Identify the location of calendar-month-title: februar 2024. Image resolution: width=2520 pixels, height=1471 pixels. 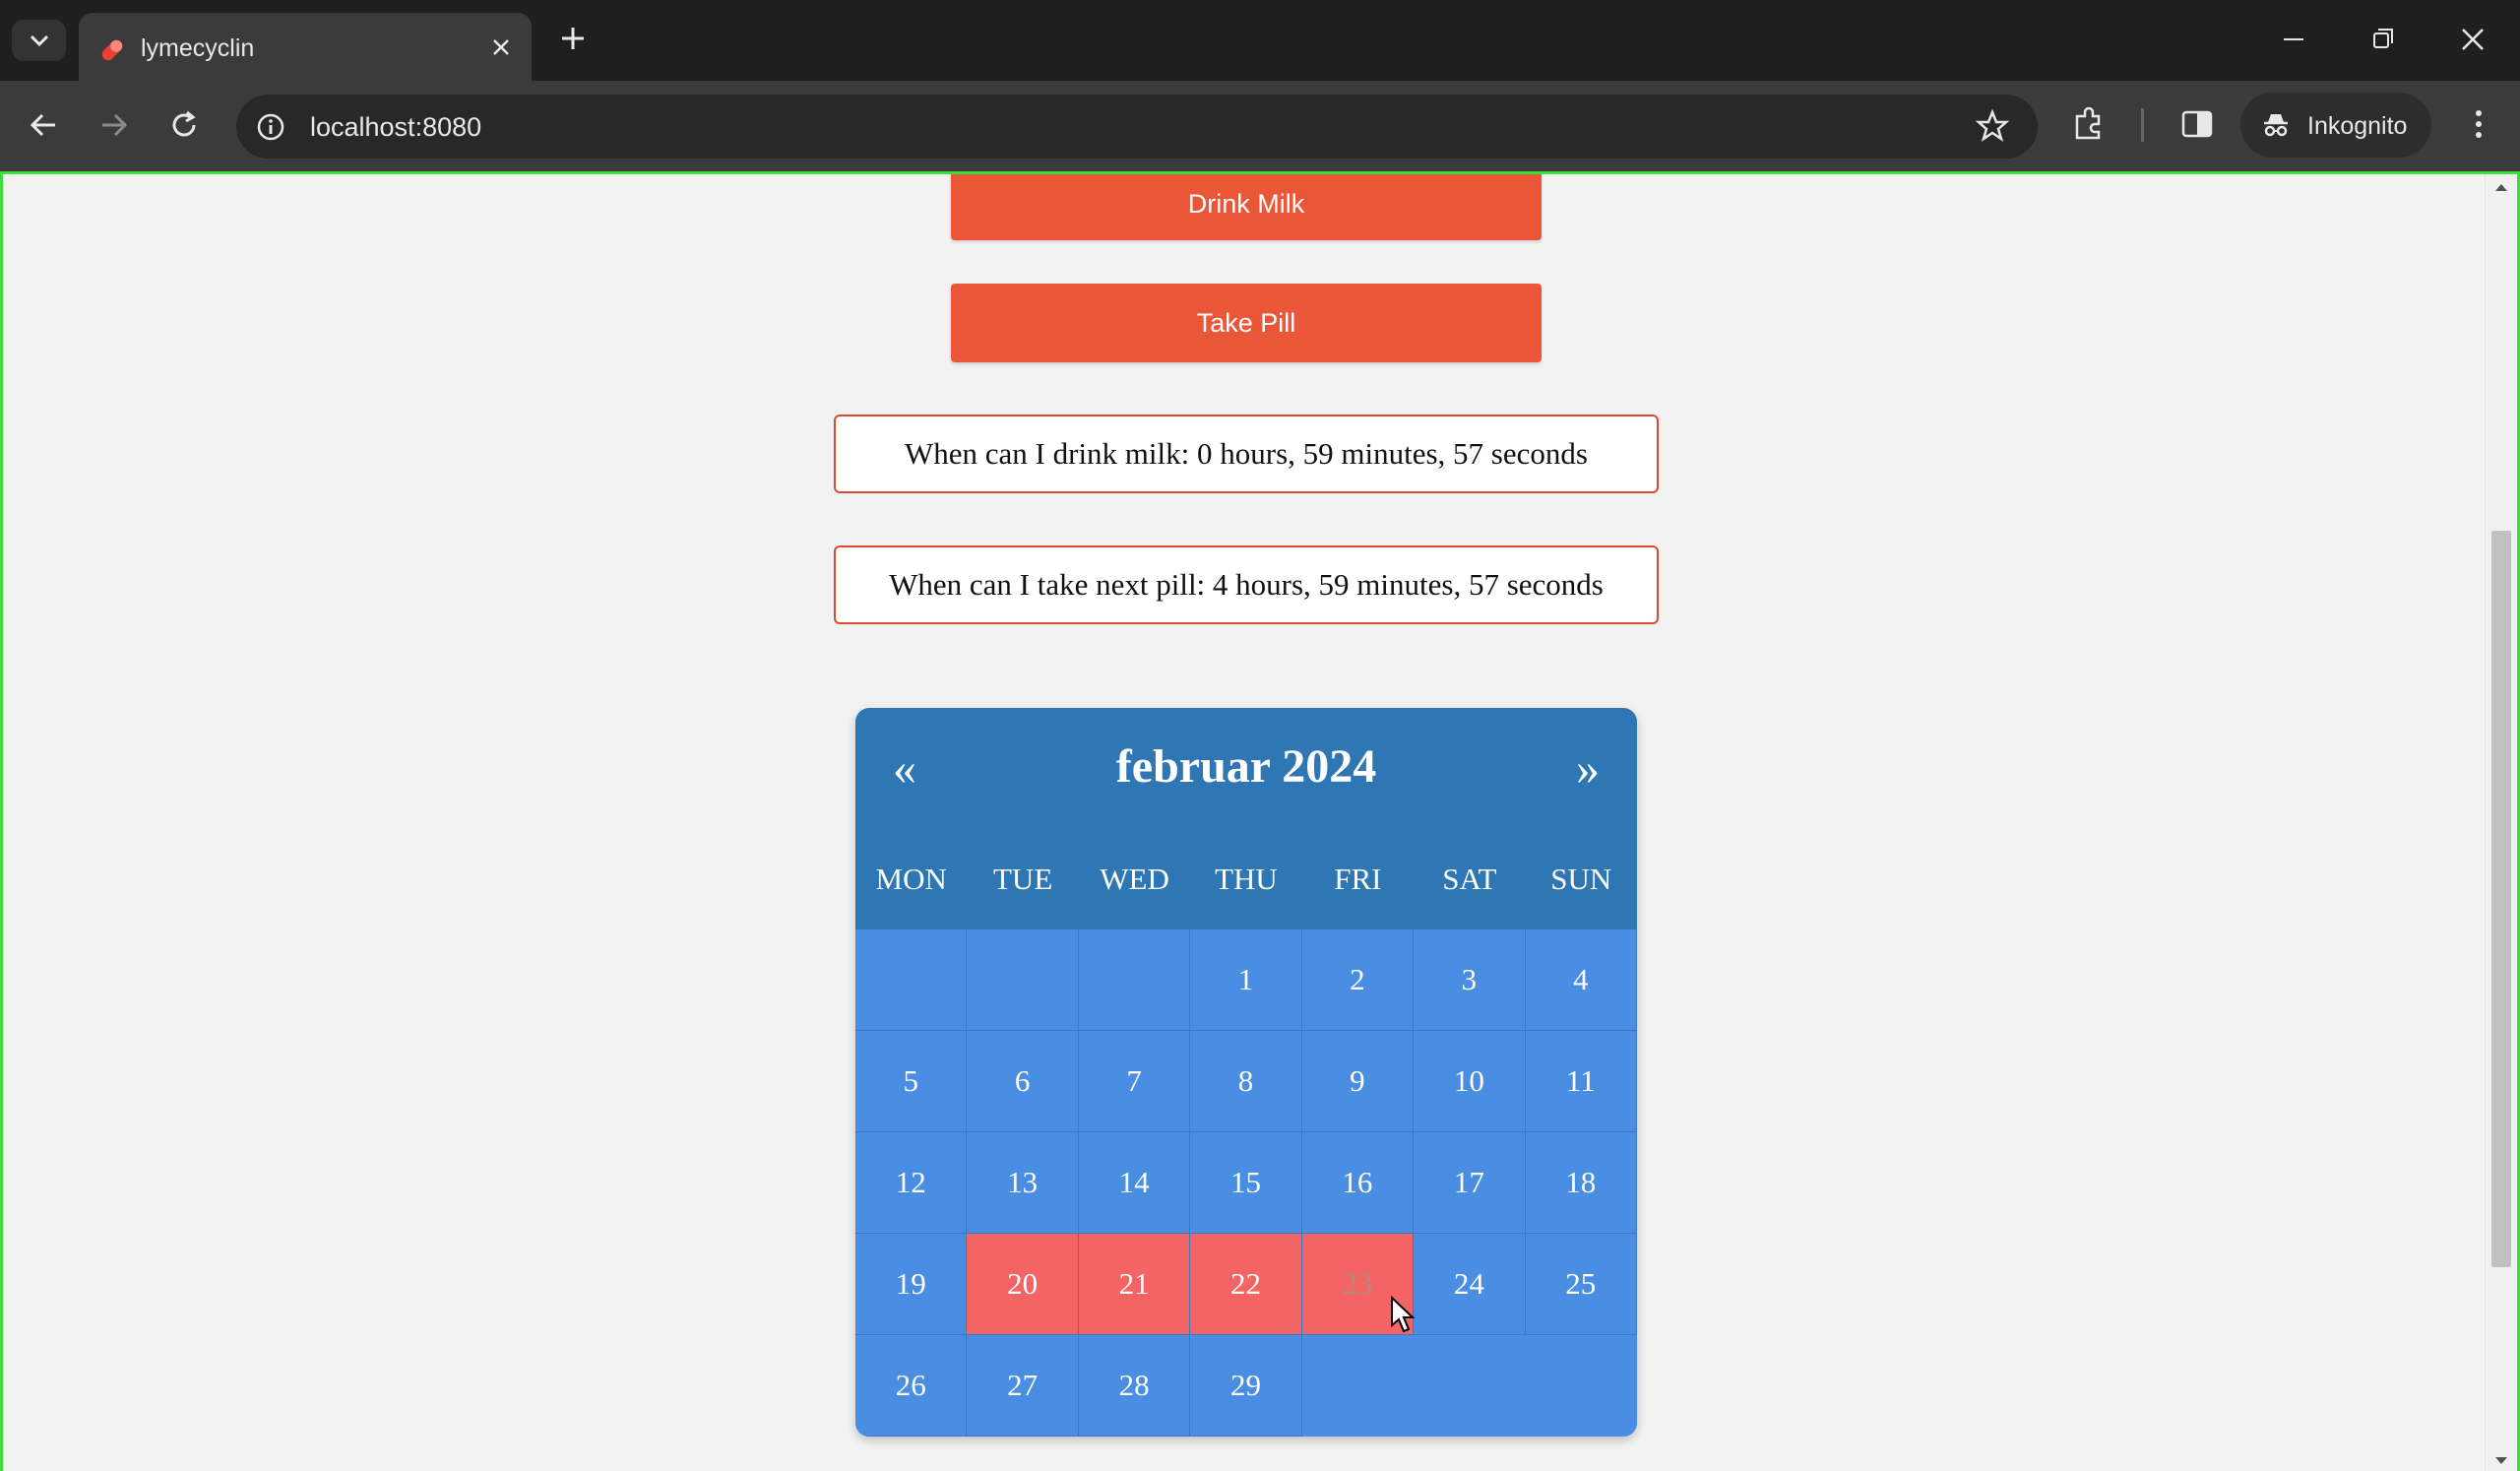
(1246, 766).